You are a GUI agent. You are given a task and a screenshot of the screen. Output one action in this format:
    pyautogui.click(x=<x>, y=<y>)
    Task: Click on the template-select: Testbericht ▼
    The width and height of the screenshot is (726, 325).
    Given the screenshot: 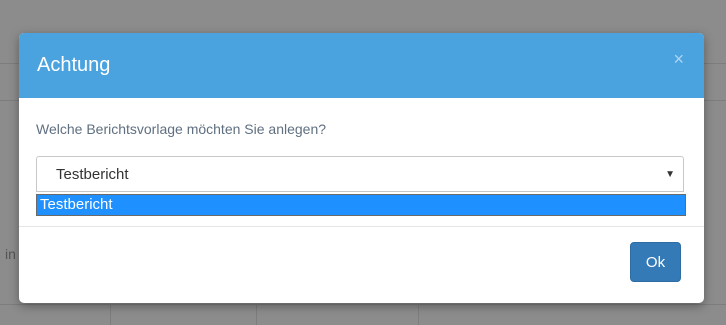 What is the action you would take?
    pyautogui.click(x=360, y=174)
    